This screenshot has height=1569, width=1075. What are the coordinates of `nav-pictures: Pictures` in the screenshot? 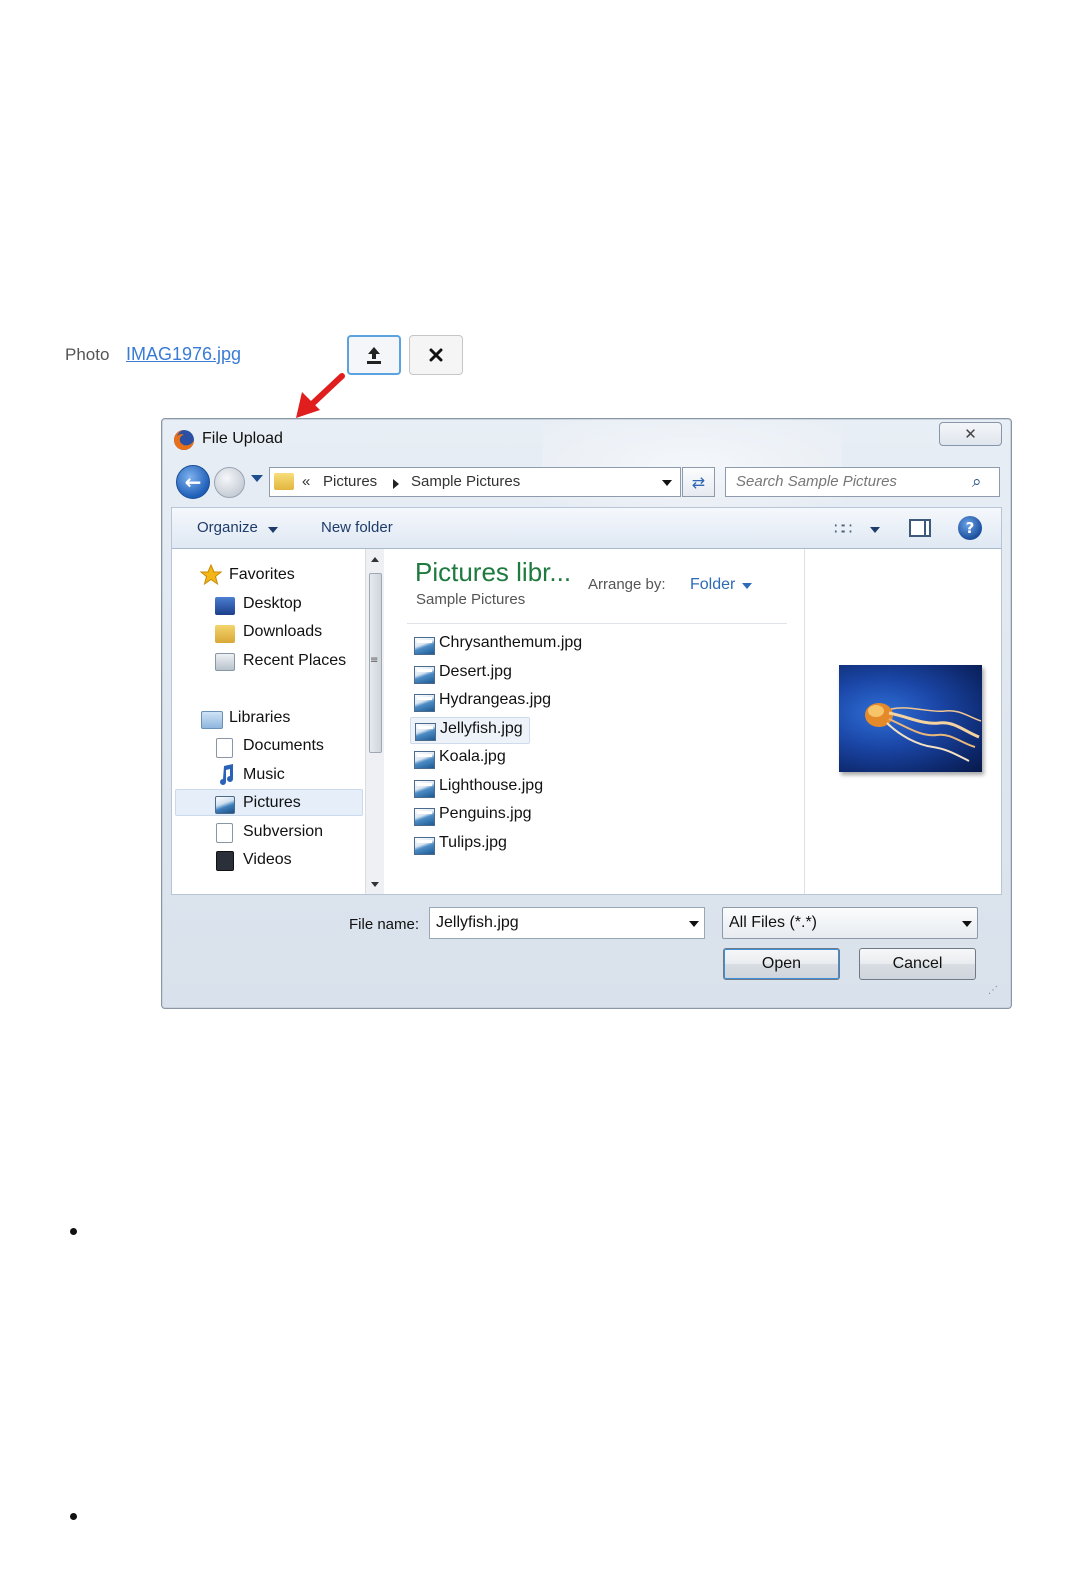 It's located at (272, 803).